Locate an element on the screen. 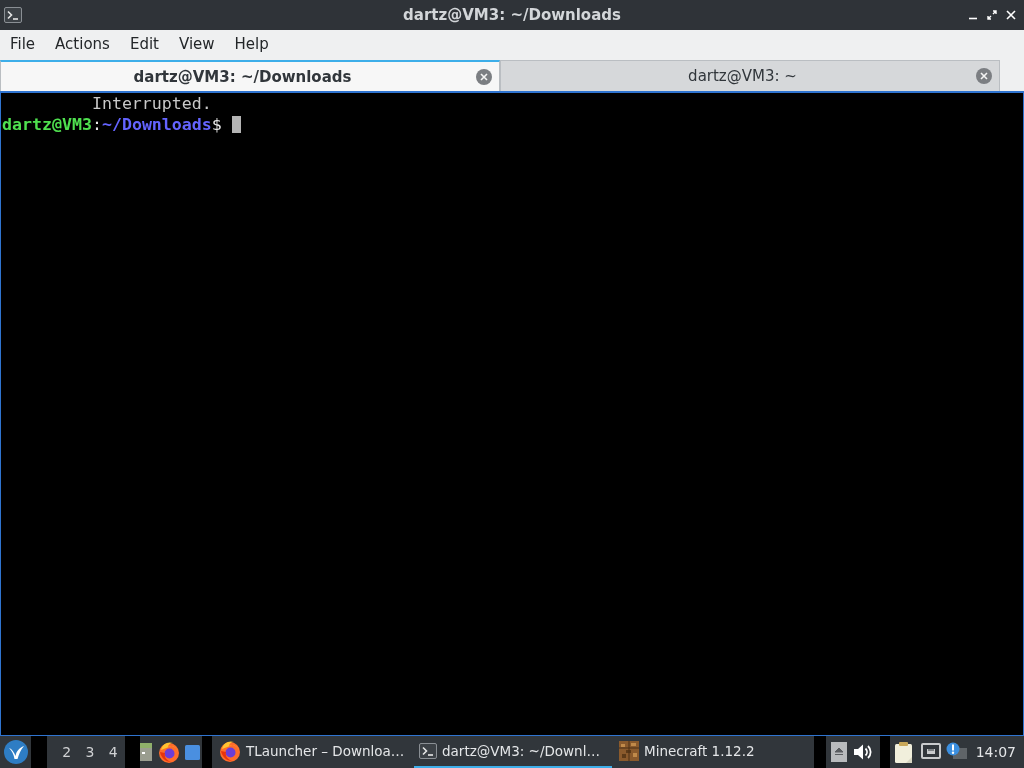  tab: dartz@VM3: ~/Downloads is located at coordinates (250, 75).